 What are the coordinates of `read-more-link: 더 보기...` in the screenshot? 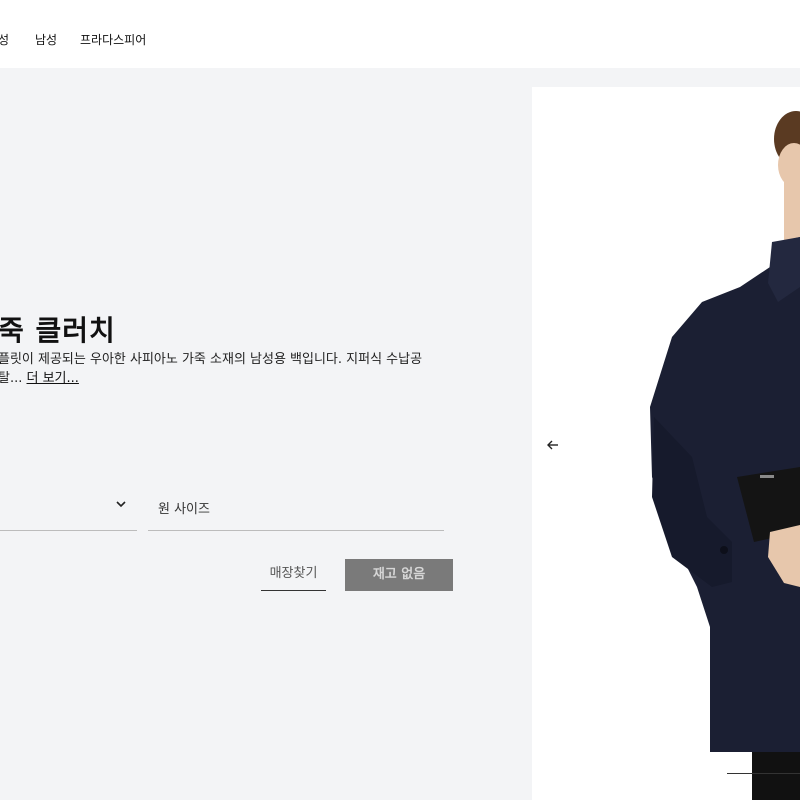 It's located at (53, 378).